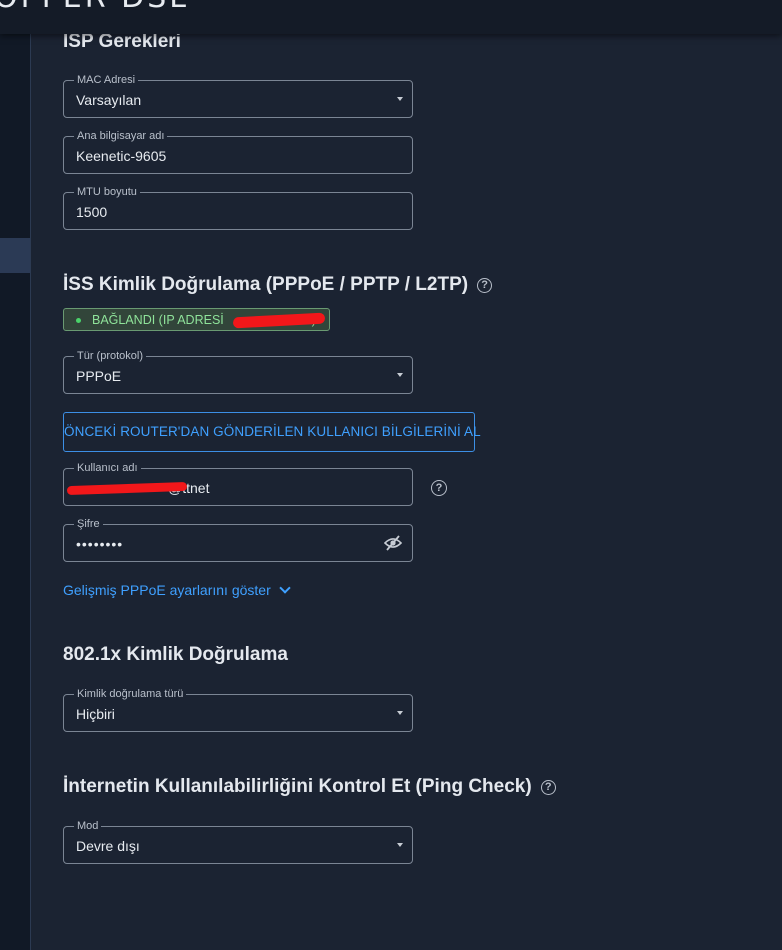 The height and width of the screenshot is (950, 782). I want to click on auth-type-select: Kimlik doğrulama türü Hiçbiri, so click(238, 709).